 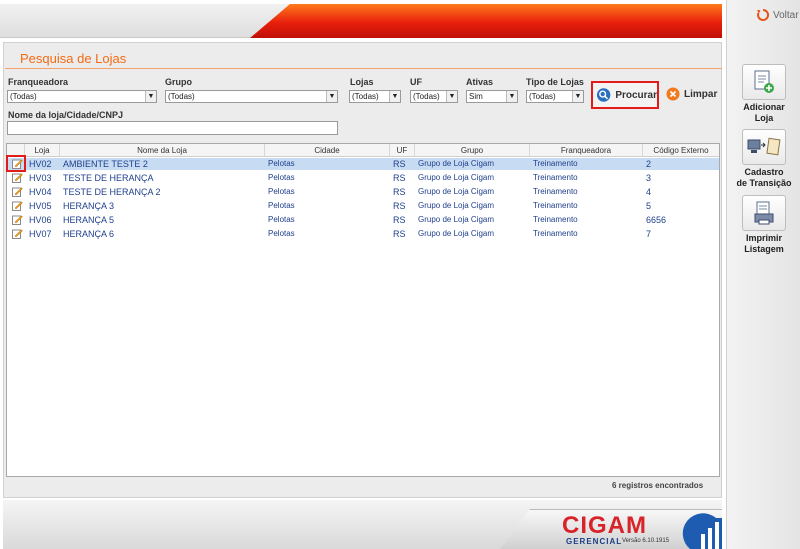 I want to click on print-label-2: Listagem, so click(x=764, y=249).